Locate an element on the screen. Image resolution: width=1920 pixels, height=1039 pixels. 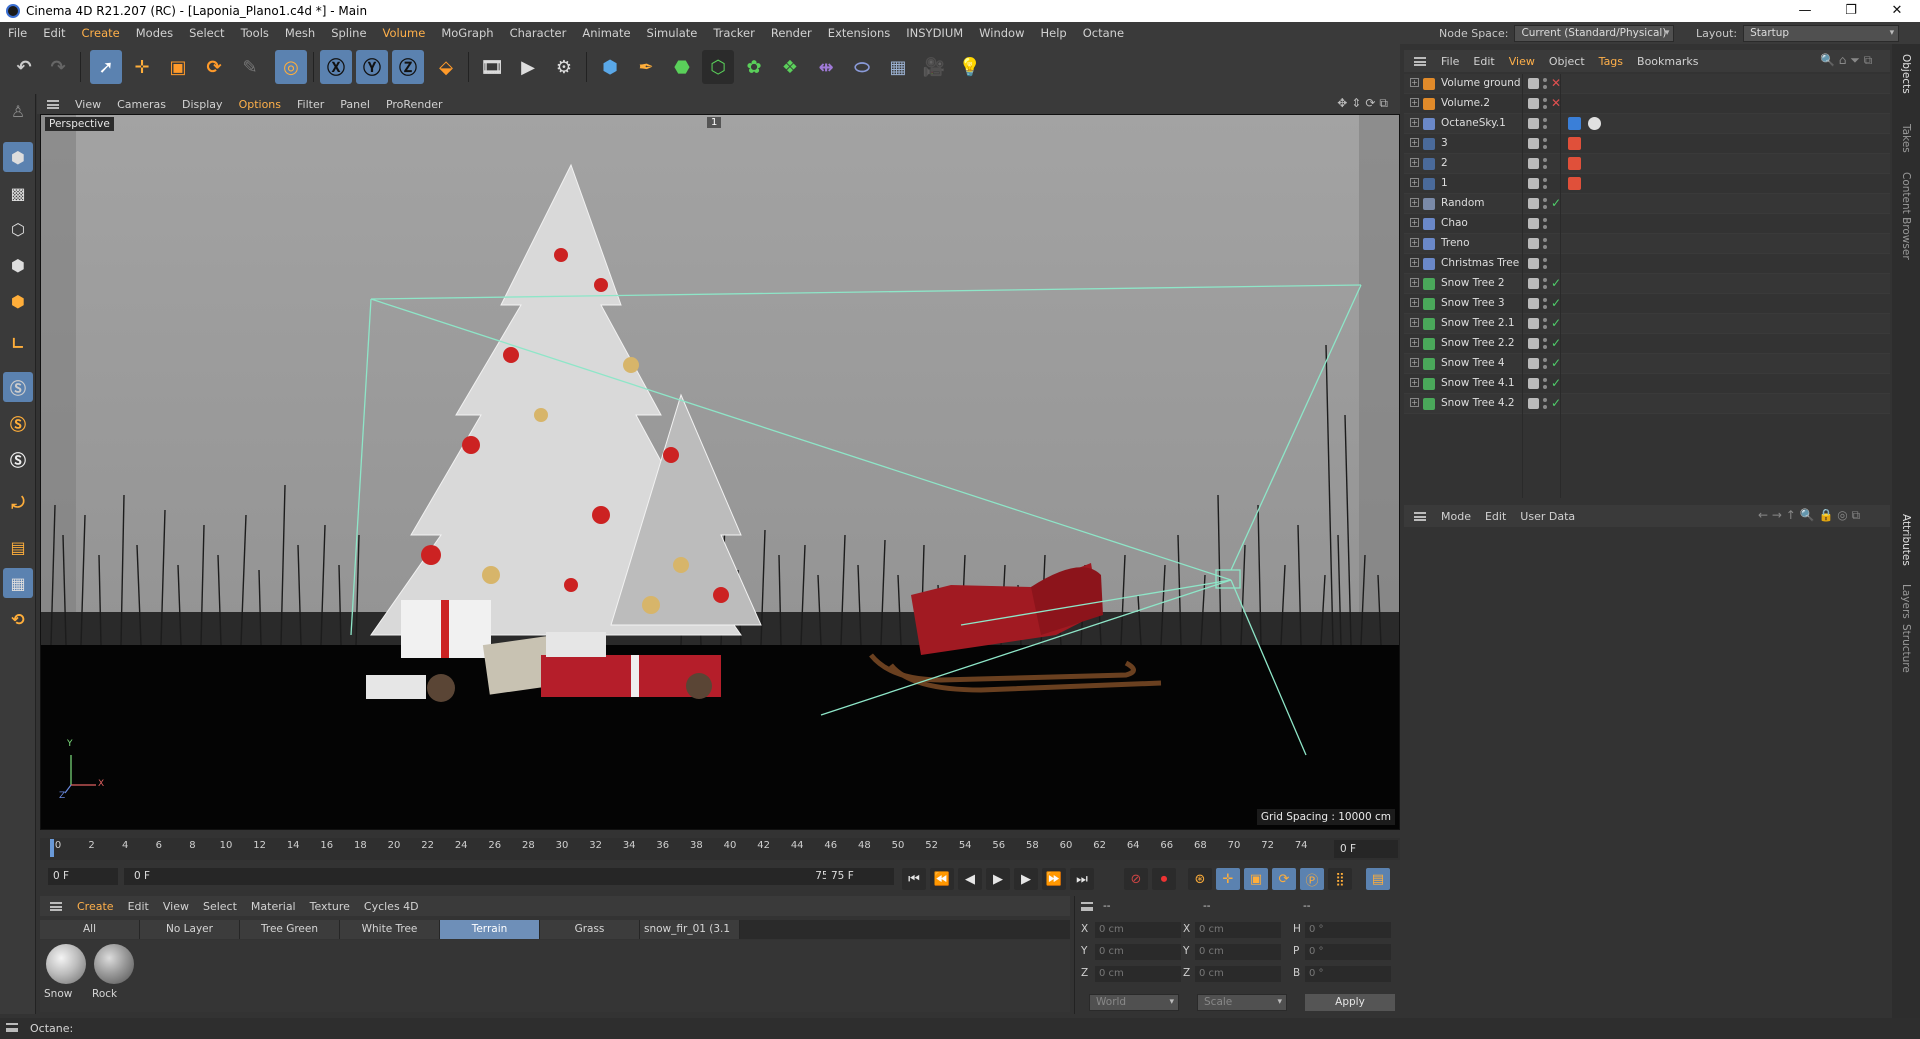
coordinates-menu-icon is located at coordinates (1087, 906).